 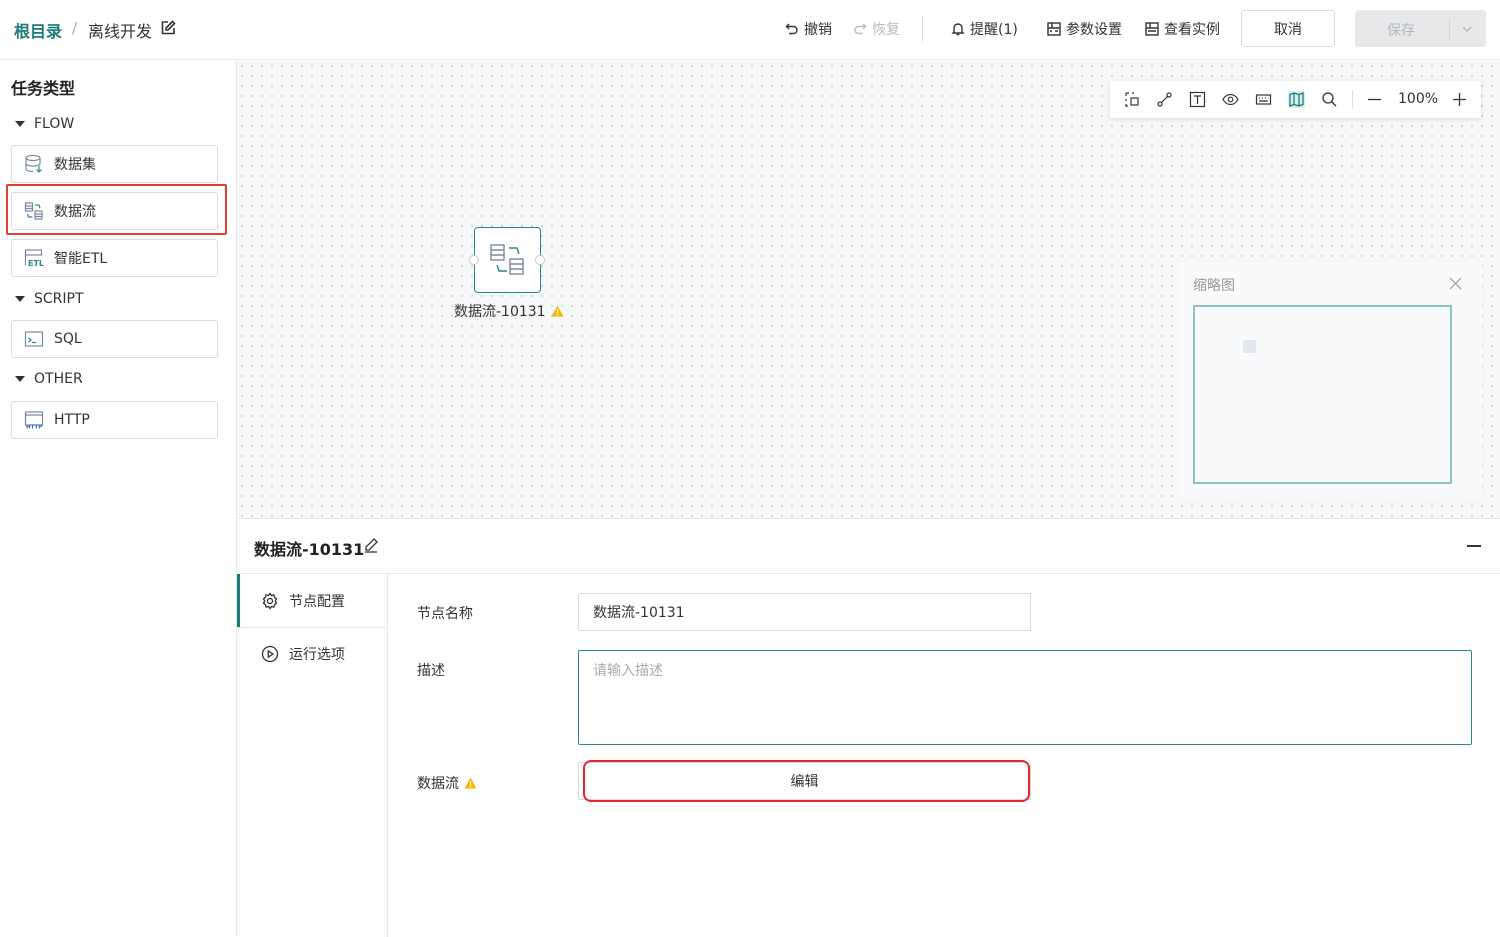 I want to click on group-label: SCRIPT, so click(x=59, y=299).